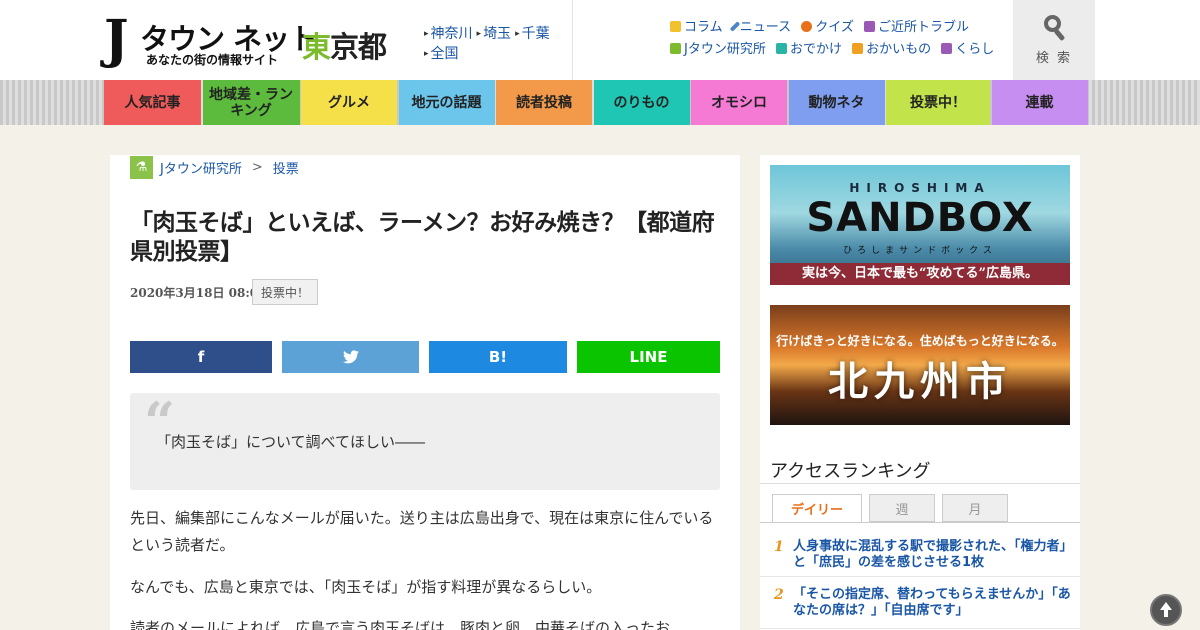 The height and width of the screenshot is (630, 1200). What do you see at coordinates (544, 102) in the screenshot?
I see `nav-item-reader: 読者投稿` at bounding box center [544, 102].